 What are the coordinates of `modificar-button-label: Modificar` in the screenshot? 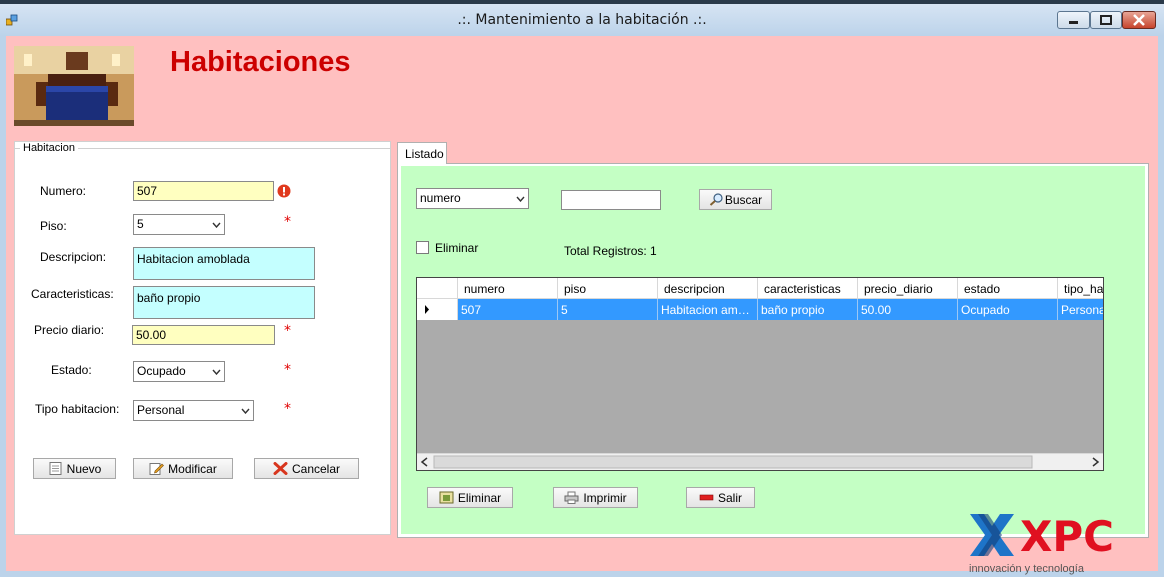 It's located at (192, 468).